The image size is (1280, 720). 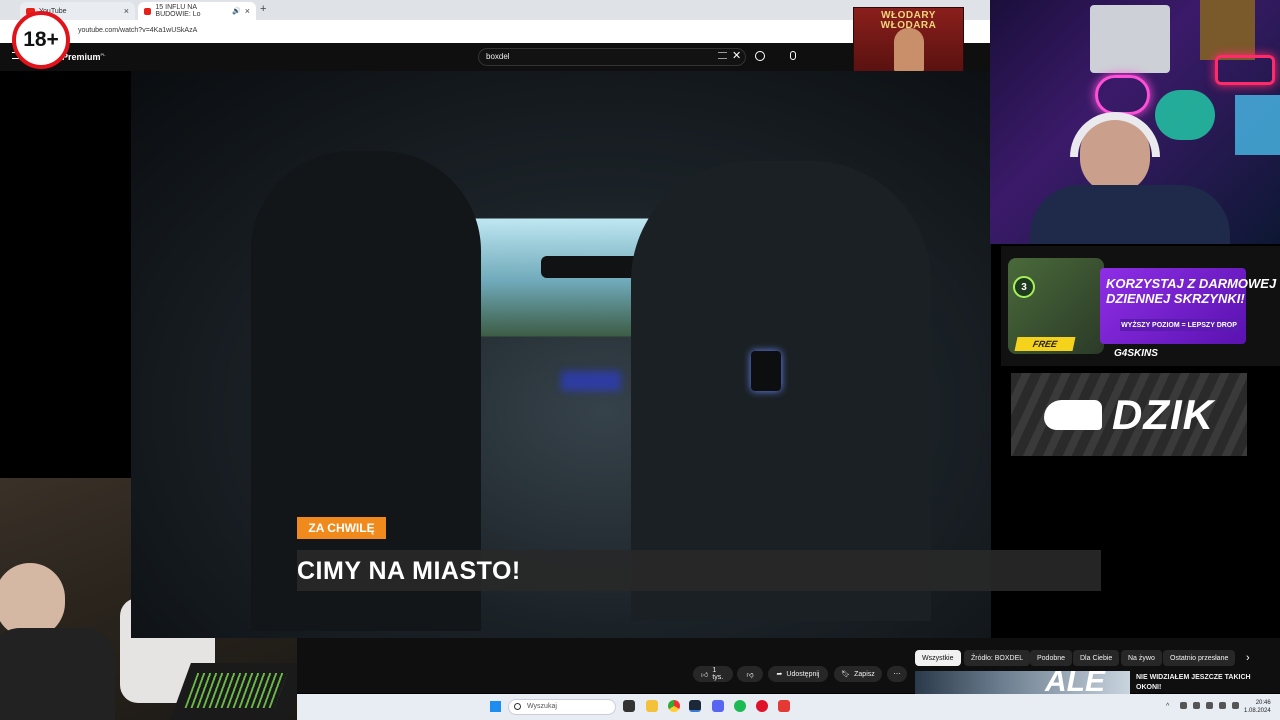 I want to click on free-tag: FREE, so click(x=1045, y=344).